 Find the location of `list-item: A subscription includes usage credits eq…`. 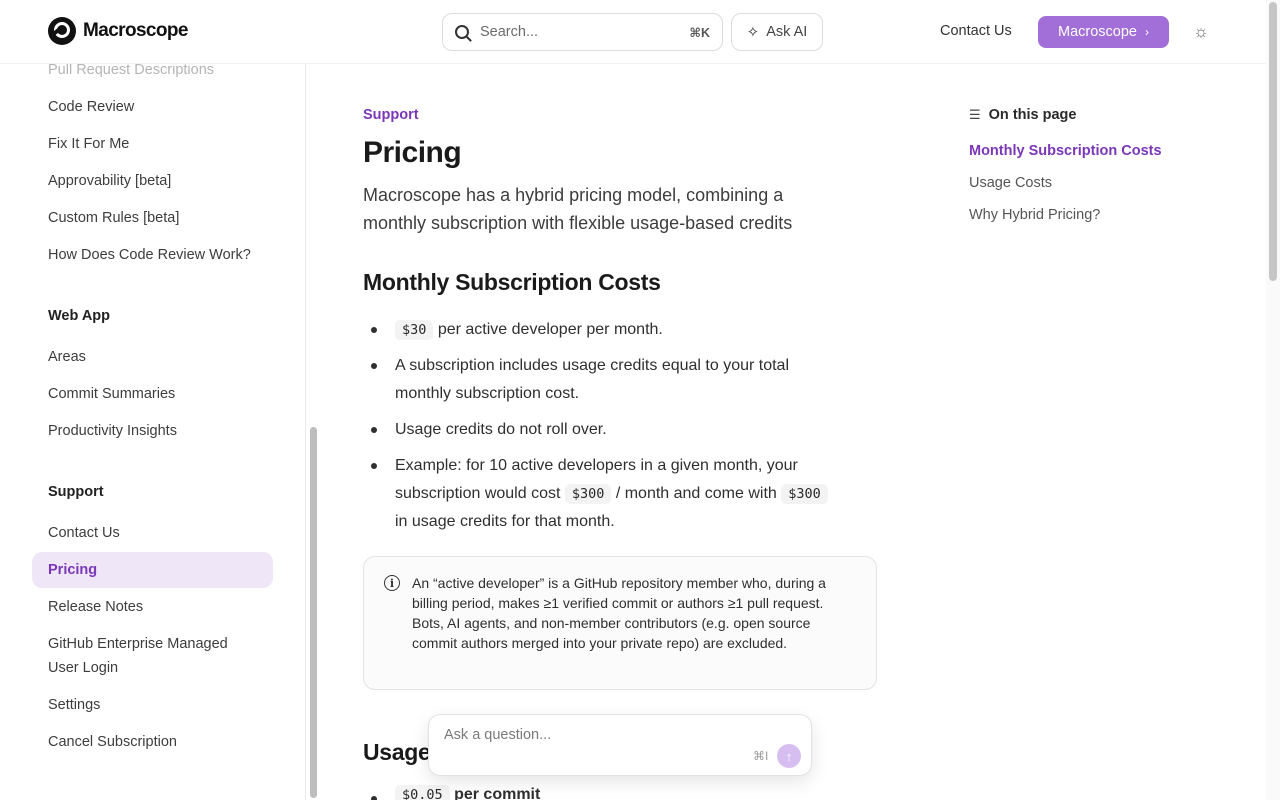

list-item: A subscription includes usage credits eq… is located at coordinates (603, 380).